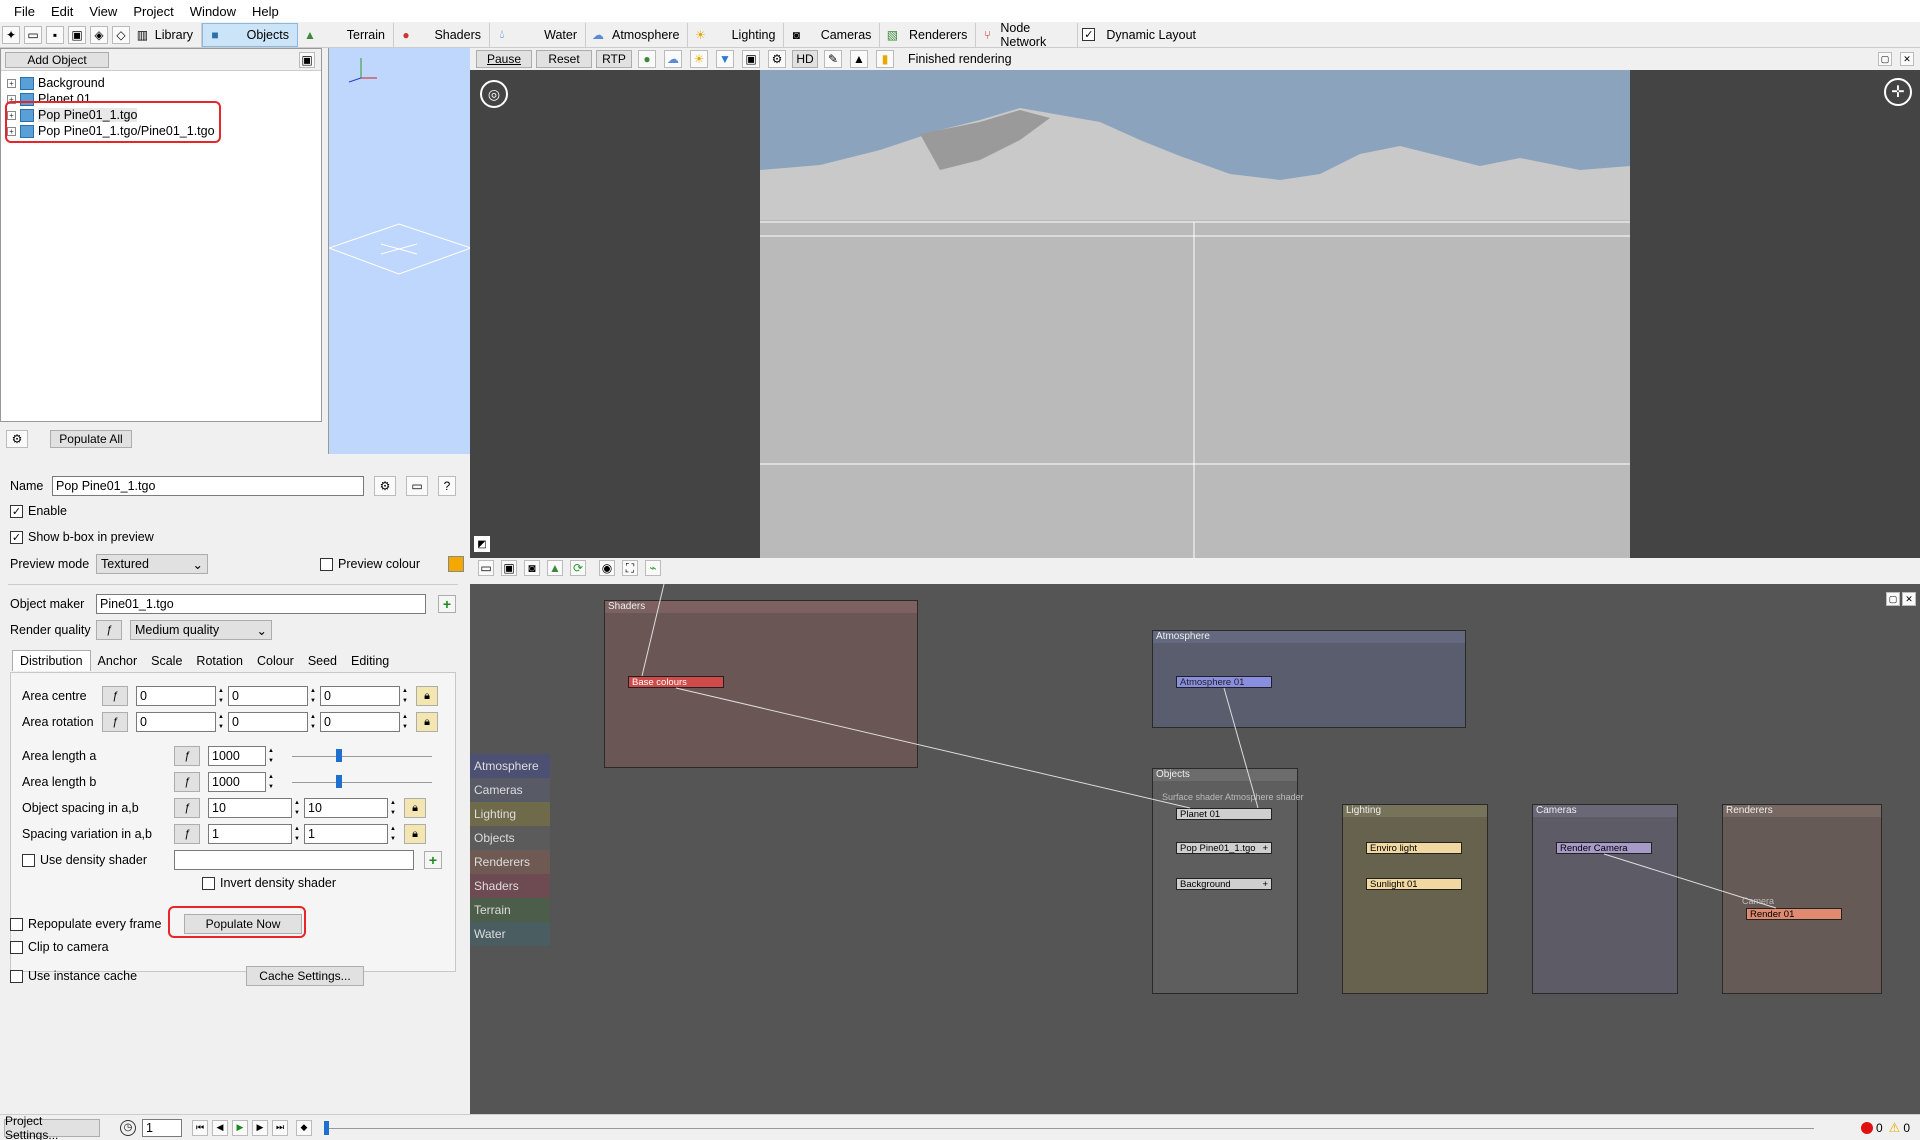 Image resolution: width=1920 pixels, height=1140 pixels. What do you see at coordinates (510, 886) in the screenshot?
I see `node-side-shaders: Shaders` at bounding box center [510, 886].